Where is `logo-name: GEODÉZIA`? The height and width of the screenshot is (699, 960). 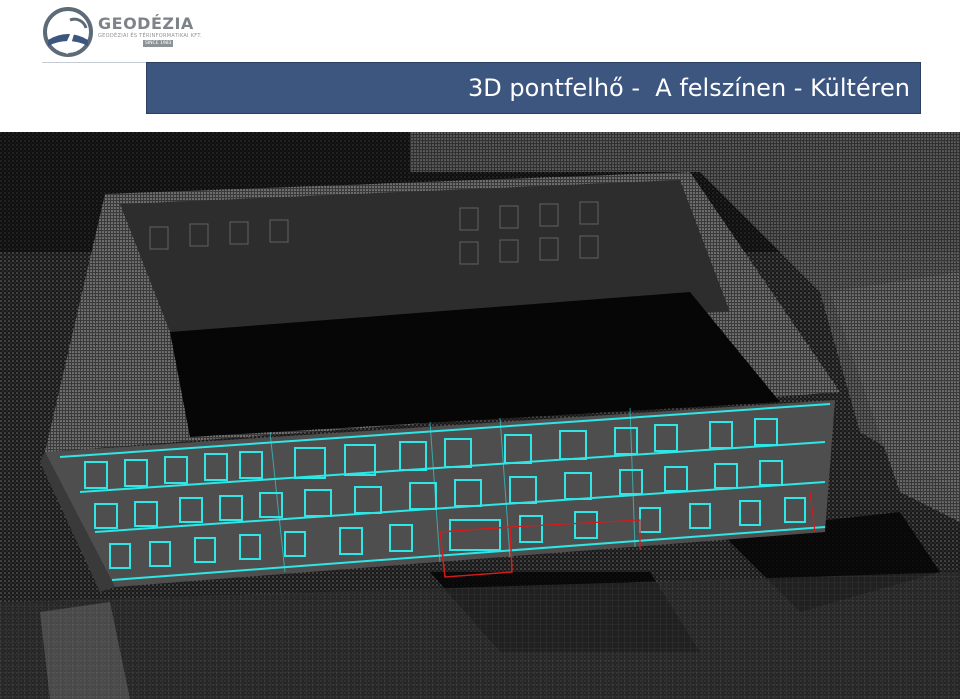 logo-name: GEODÉZIA is located at coordinates (146, 23).